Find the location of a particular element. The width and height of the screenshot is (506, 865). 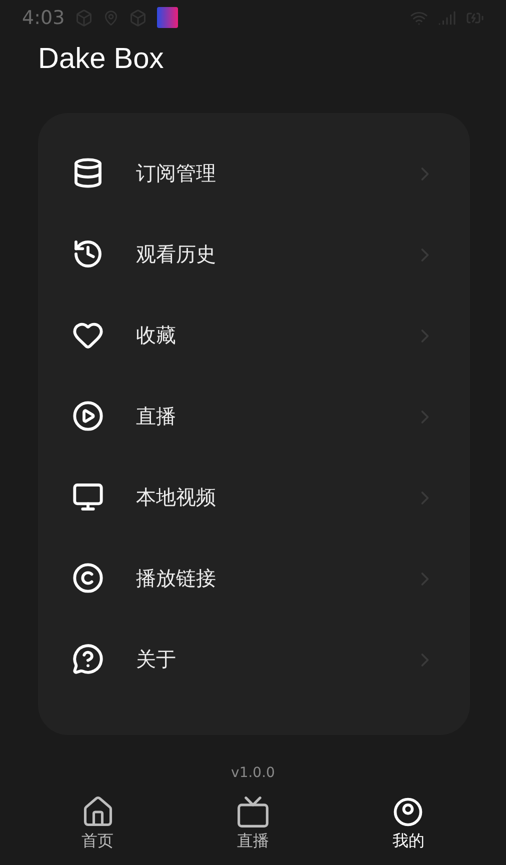

nav-tab: 直播 is located at coordinates (253, 823).